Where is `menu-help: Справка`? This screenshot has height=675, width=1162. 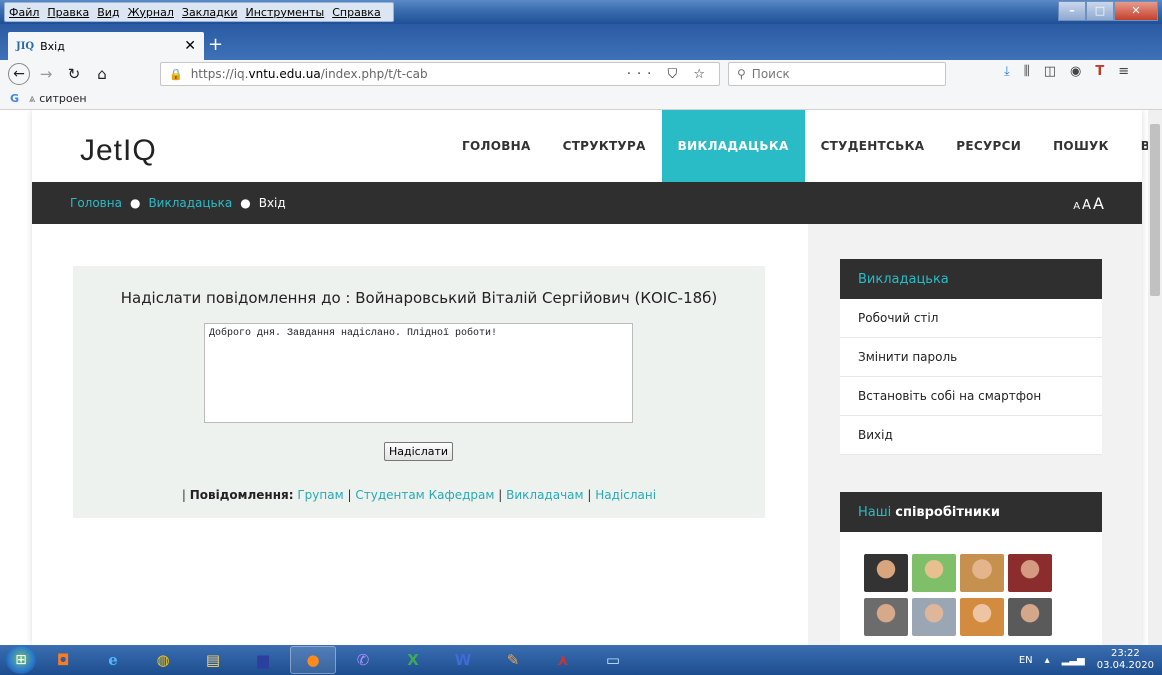
menu-help: Справка is located at coordinates (356, 12).